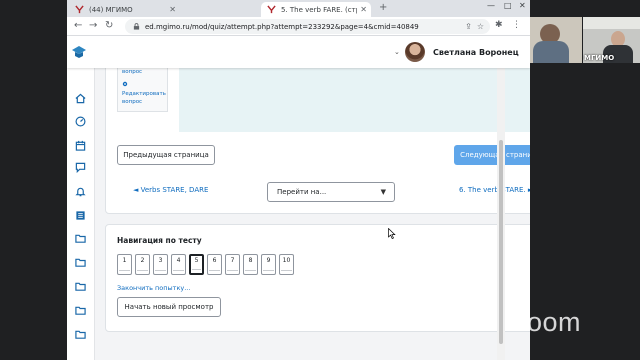 This screenshot has height=360, width=640. I want to click on notifications-icon, so click(80, 191).